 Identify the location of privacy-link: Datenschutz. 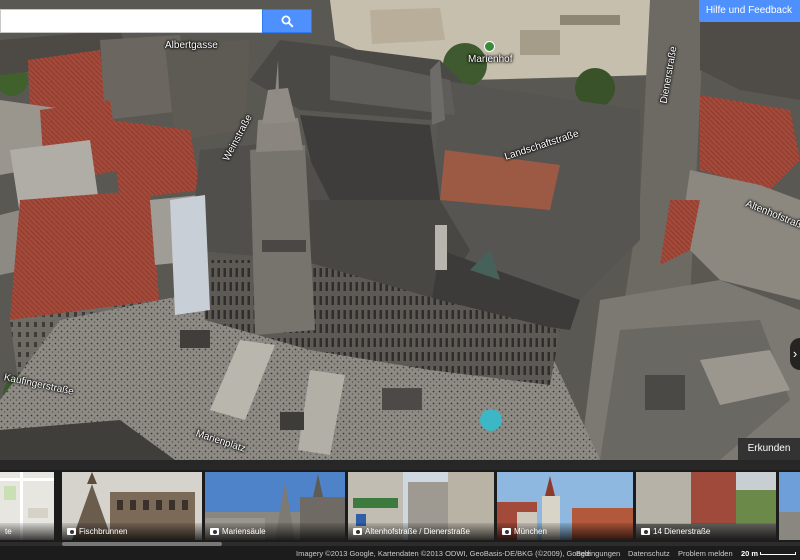
(649, 554).